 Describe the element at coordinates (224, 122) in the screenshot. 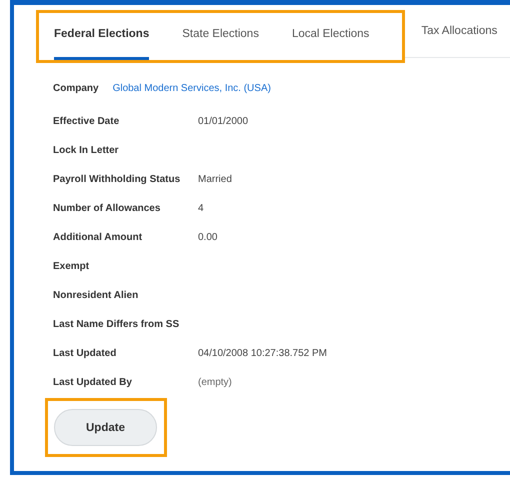

I see `field-value: 01/01/2000` at that location.